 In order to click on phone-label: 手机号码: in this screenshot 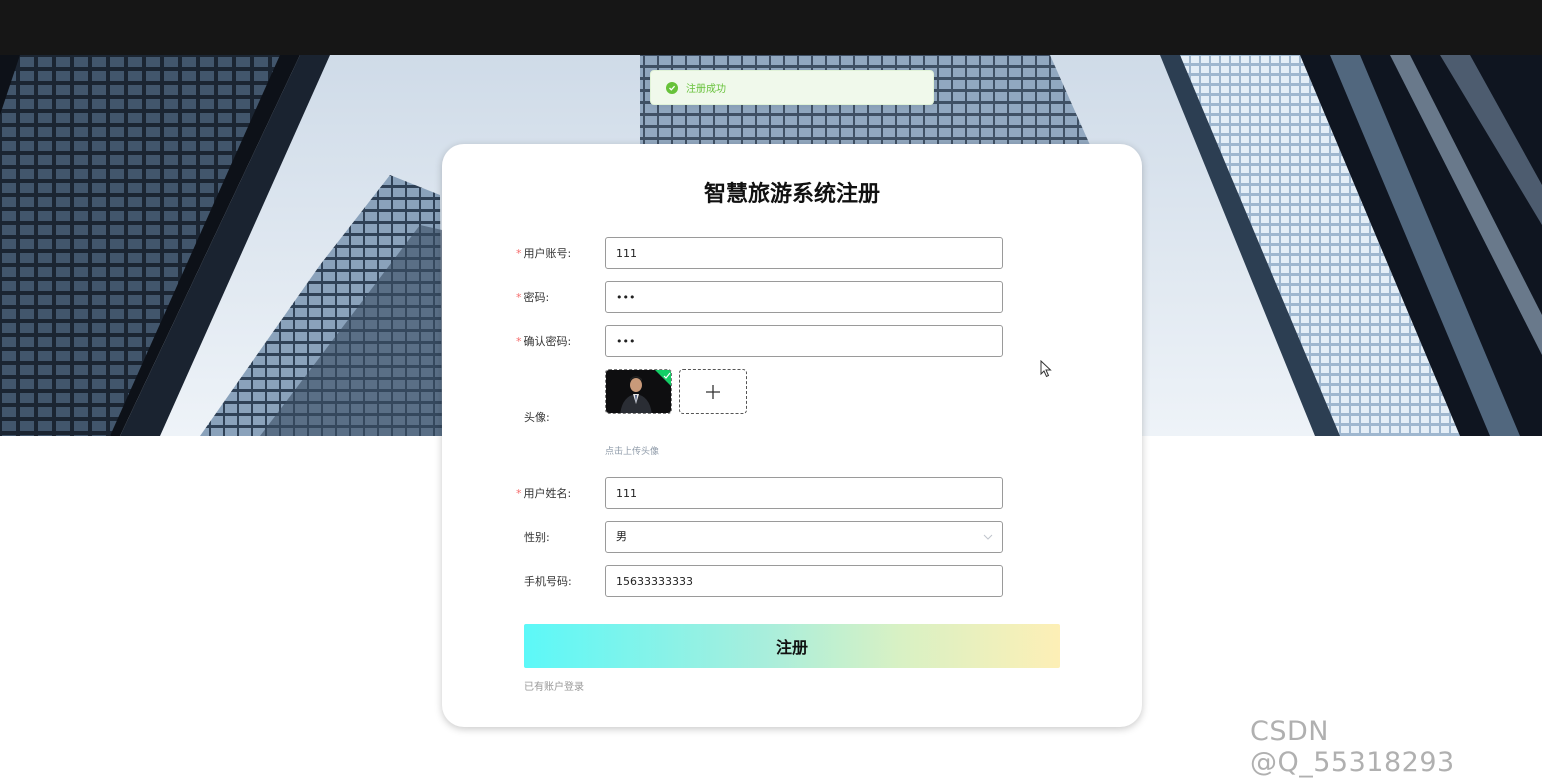, I will do `click(548, 581)`.